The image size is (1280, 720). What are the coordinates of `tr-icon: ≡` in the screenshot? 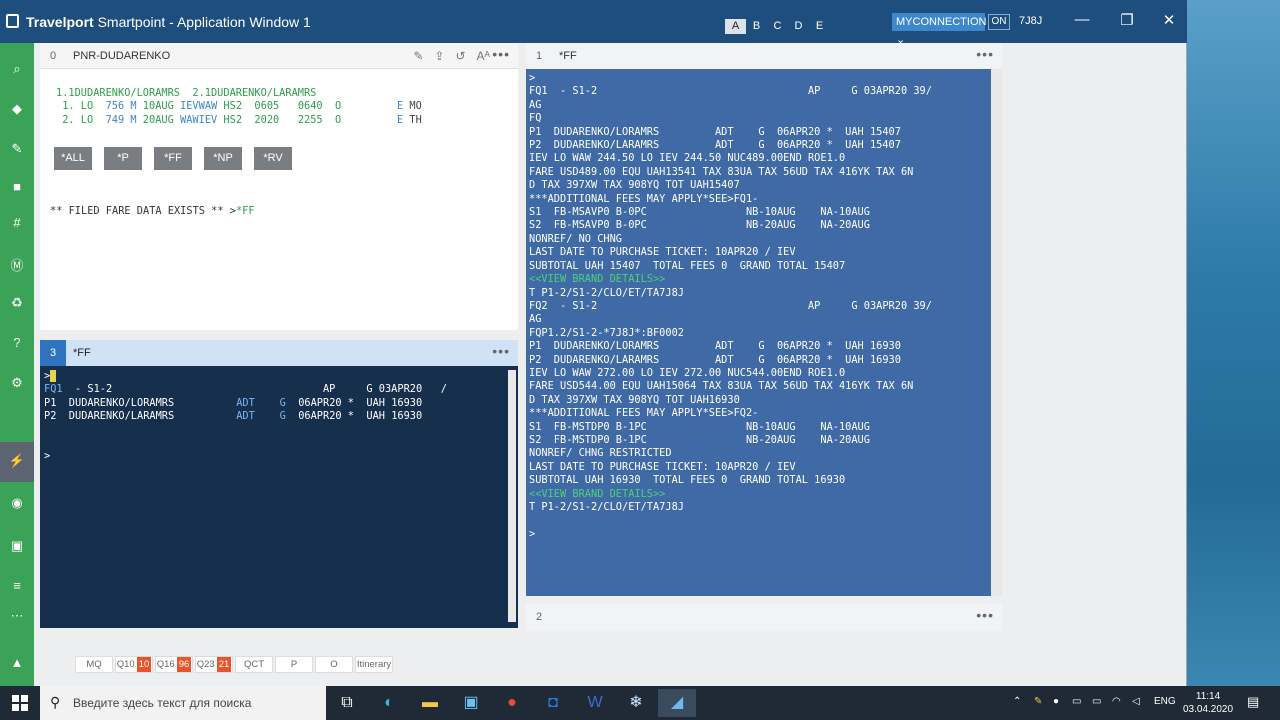 It's located at (17, 585).